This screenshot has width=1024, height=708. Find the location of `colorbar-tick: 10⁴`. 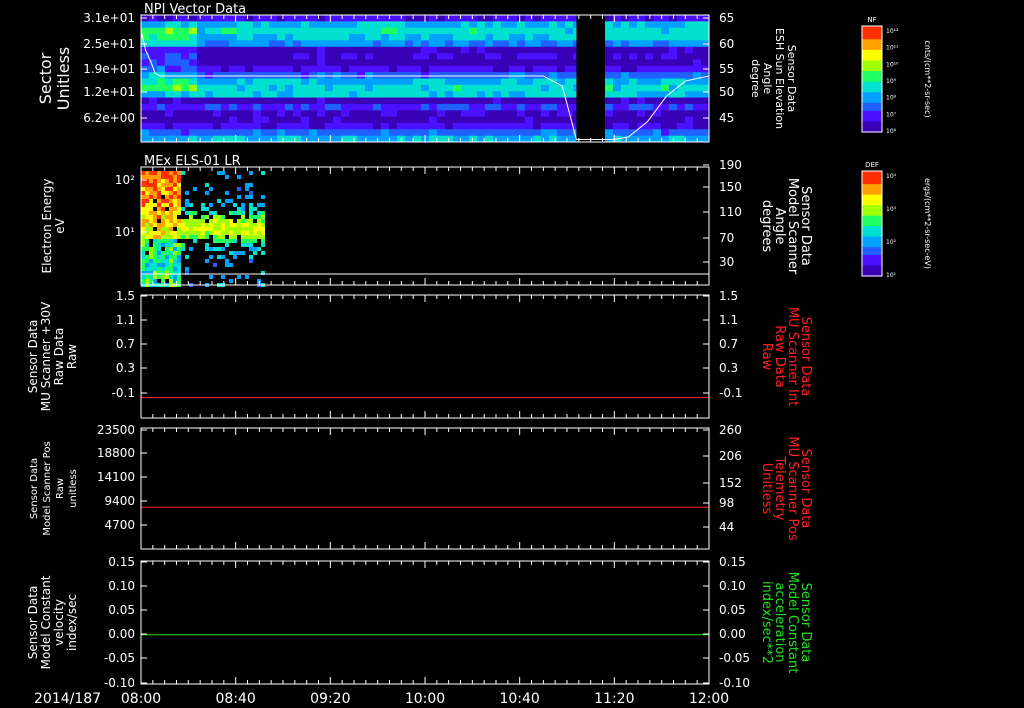

colorbar-tick: 10⁴ is located at coordinates (891, 176).